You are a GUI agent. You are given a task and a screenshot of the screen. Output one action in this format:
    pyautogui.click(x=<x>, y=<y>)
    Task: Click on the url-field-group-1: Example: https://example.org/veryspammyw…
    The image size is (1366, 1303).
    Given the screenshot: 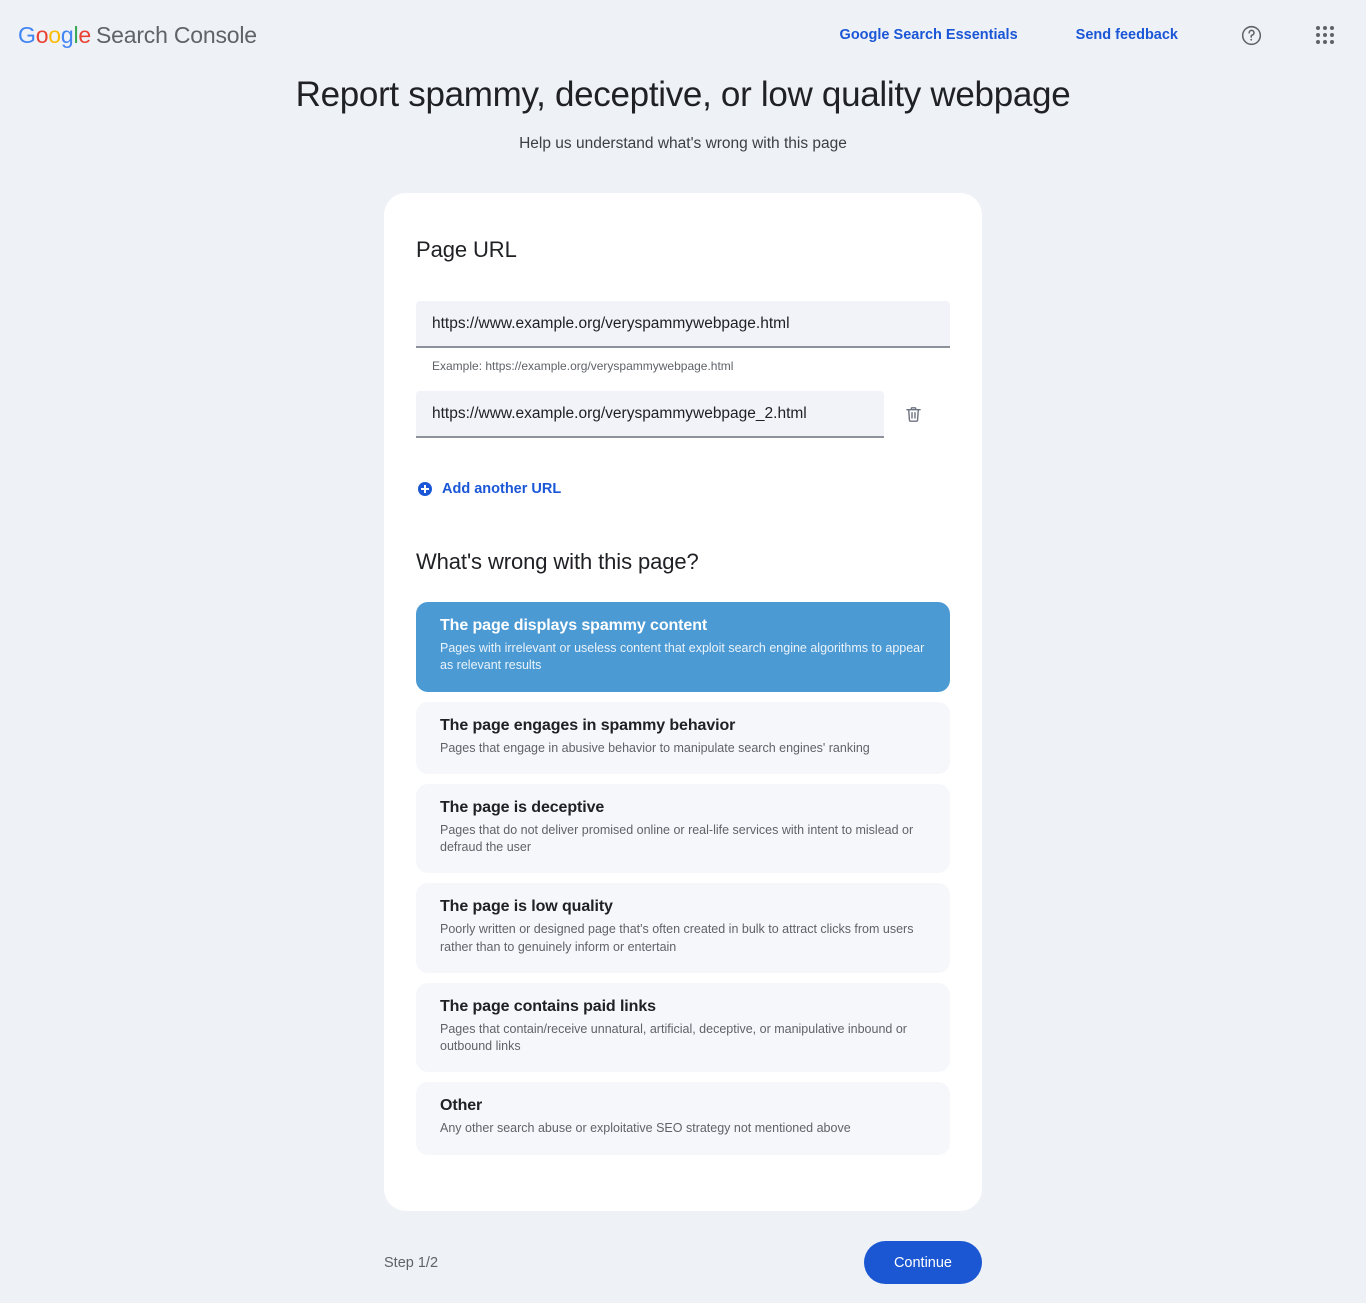 What is the action you would take?
    pyautogui.click(x=683, y=337)
    